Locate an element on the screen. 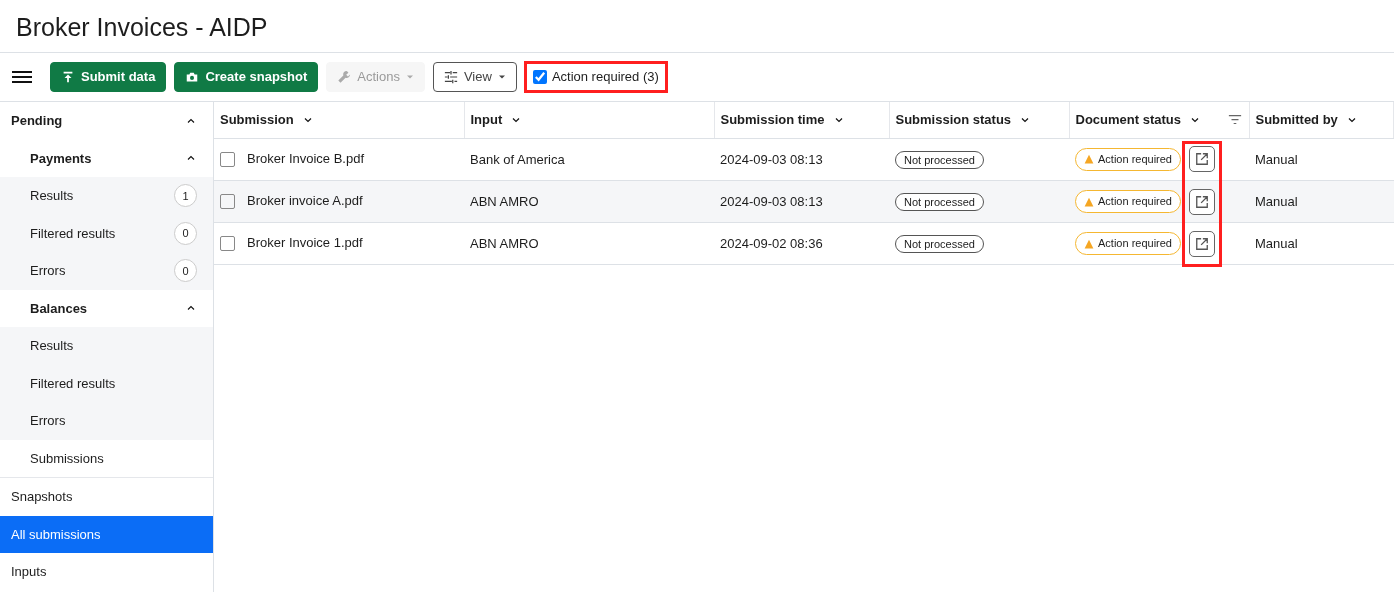 This screenshot has width=1394, height=593. sidebar-item: Payments is located at coordinates (106, 158).